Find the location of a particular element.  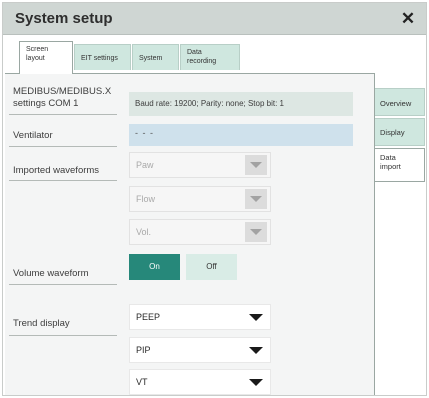

trend-select-value: VT is located at coordinates (142, 382).